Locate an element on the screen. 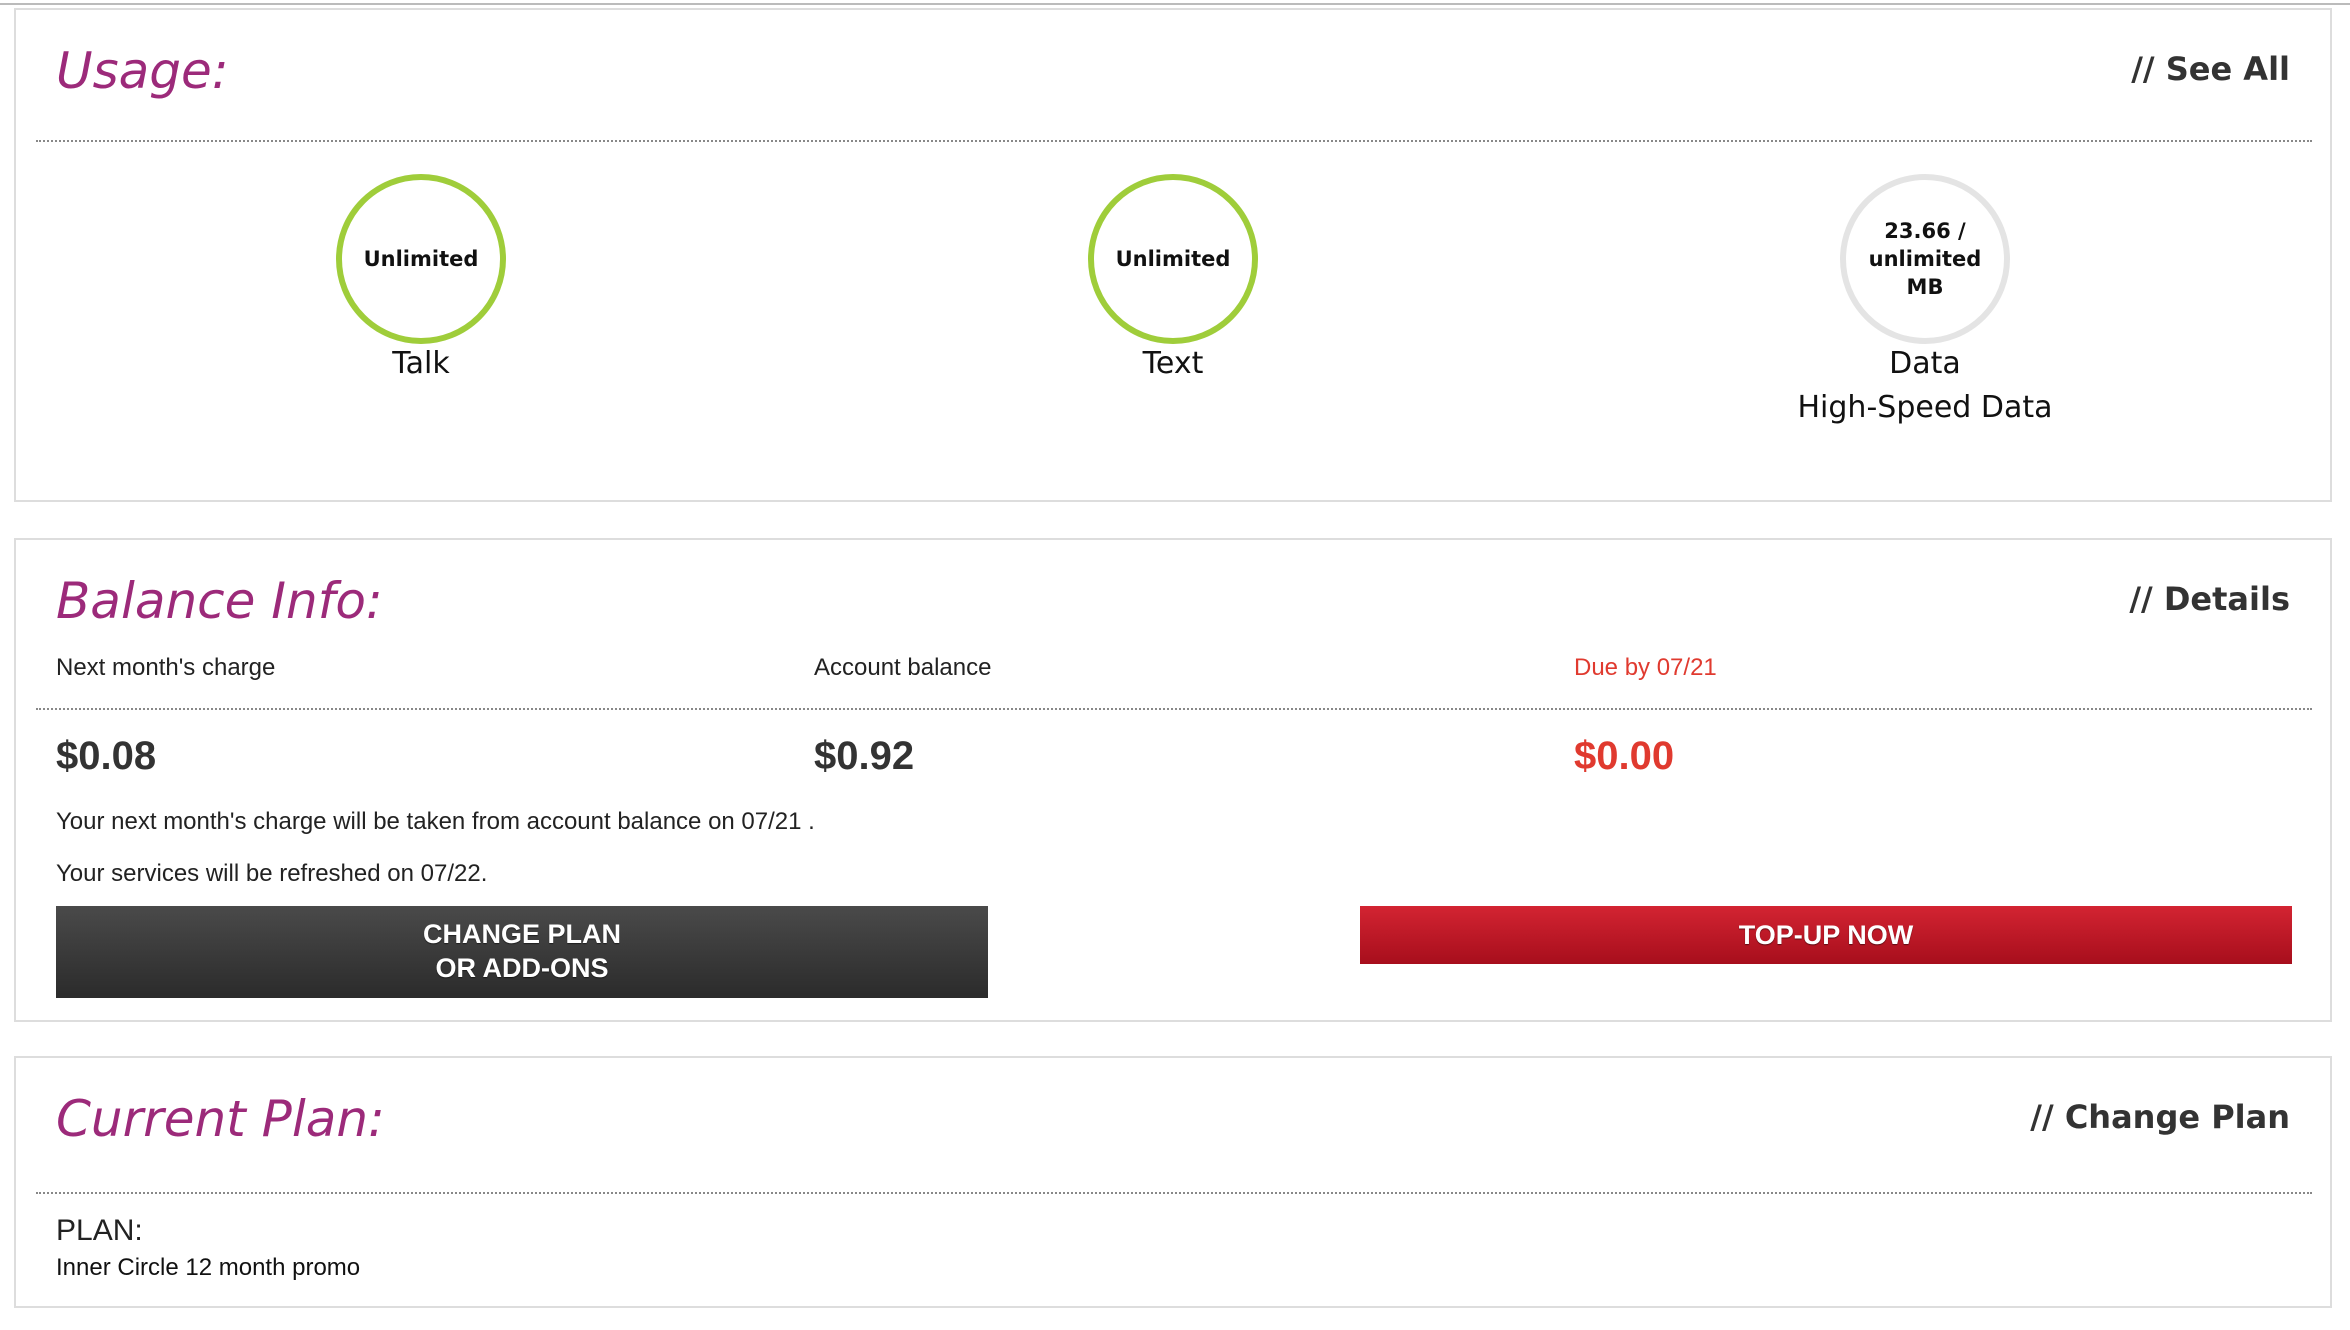 This screenshot has height=1330, width=2350. due-date-label: Due by 07/21 is located at coordinates (1645, 667).